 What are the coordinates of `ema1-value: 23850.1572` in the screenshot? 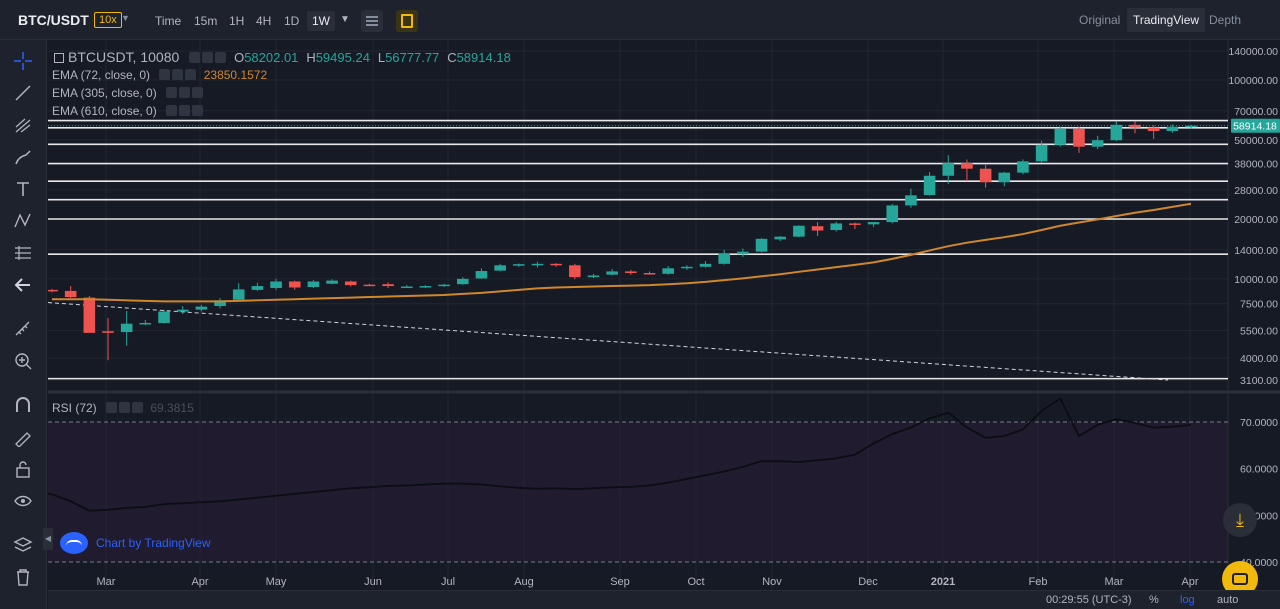 It's located at (235, 75).